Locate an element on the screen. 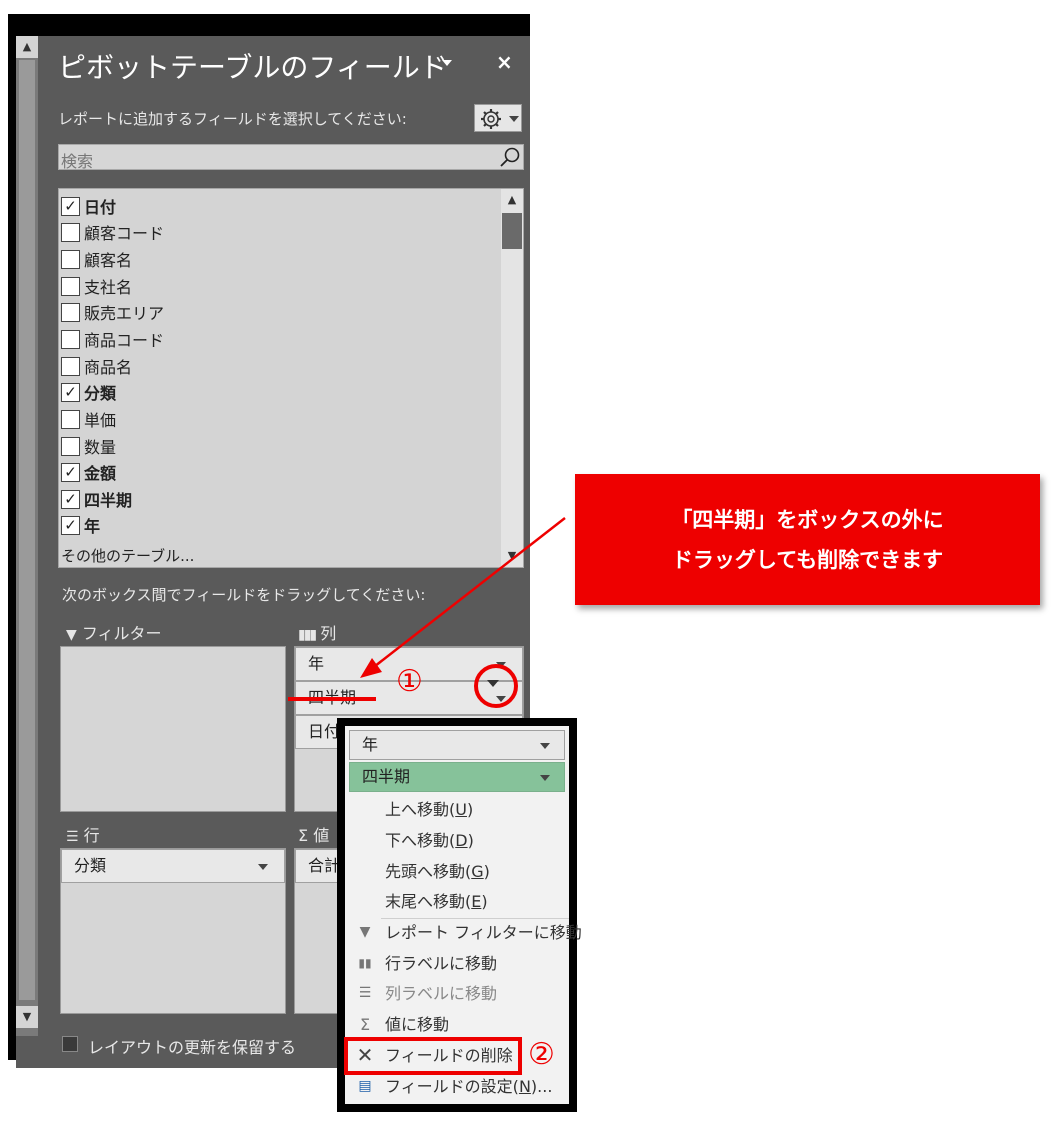  menu-move-up: 上へ移動(U) is located at coordinates (457, 809).